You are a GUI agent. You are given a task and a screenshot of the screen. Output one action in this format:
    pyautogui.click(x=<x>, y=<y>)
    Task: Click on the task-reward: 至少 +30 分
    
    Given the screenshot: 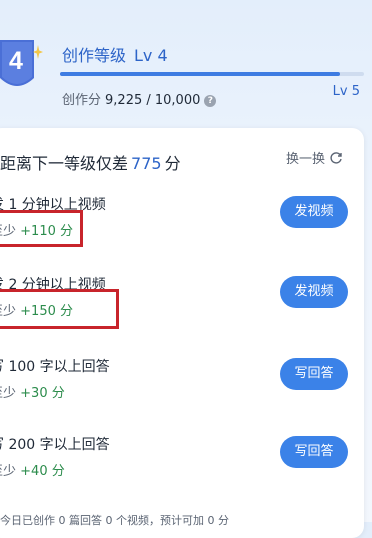 What is the action you would take?
    pyautogui.click(x=32, y=391)
    